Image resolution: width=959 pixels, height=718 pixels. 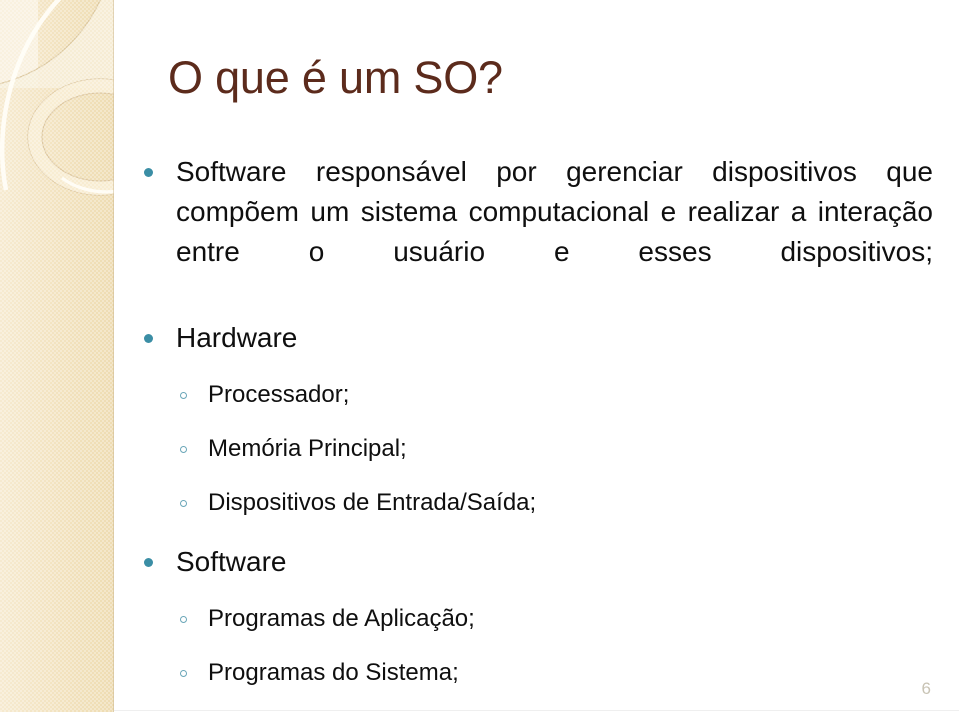 I want to click on slide-bottom-divider, so click(x=536, y=710).